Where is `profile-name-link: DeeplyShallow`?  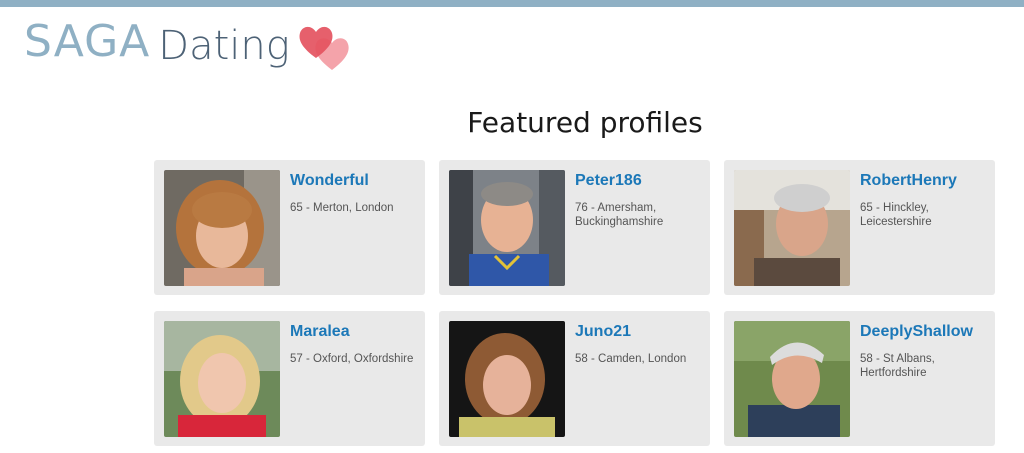 profile-name-link: DeeplyShallow is located at coordinates (916, 332).